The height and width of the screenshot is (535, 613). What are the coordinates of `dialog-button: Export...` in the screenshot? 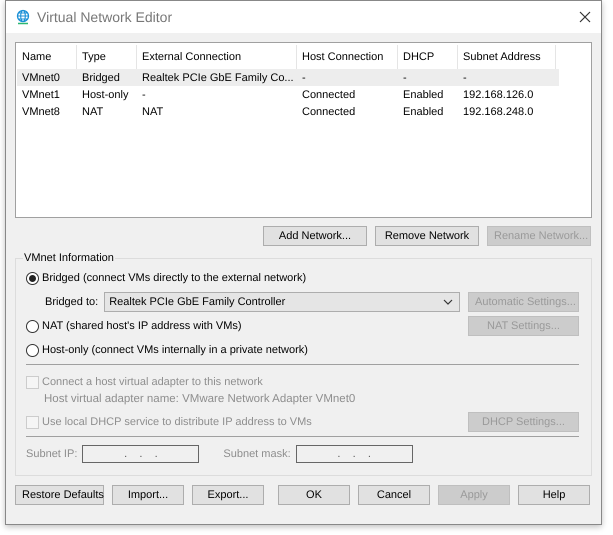 It's located at (228, 495).